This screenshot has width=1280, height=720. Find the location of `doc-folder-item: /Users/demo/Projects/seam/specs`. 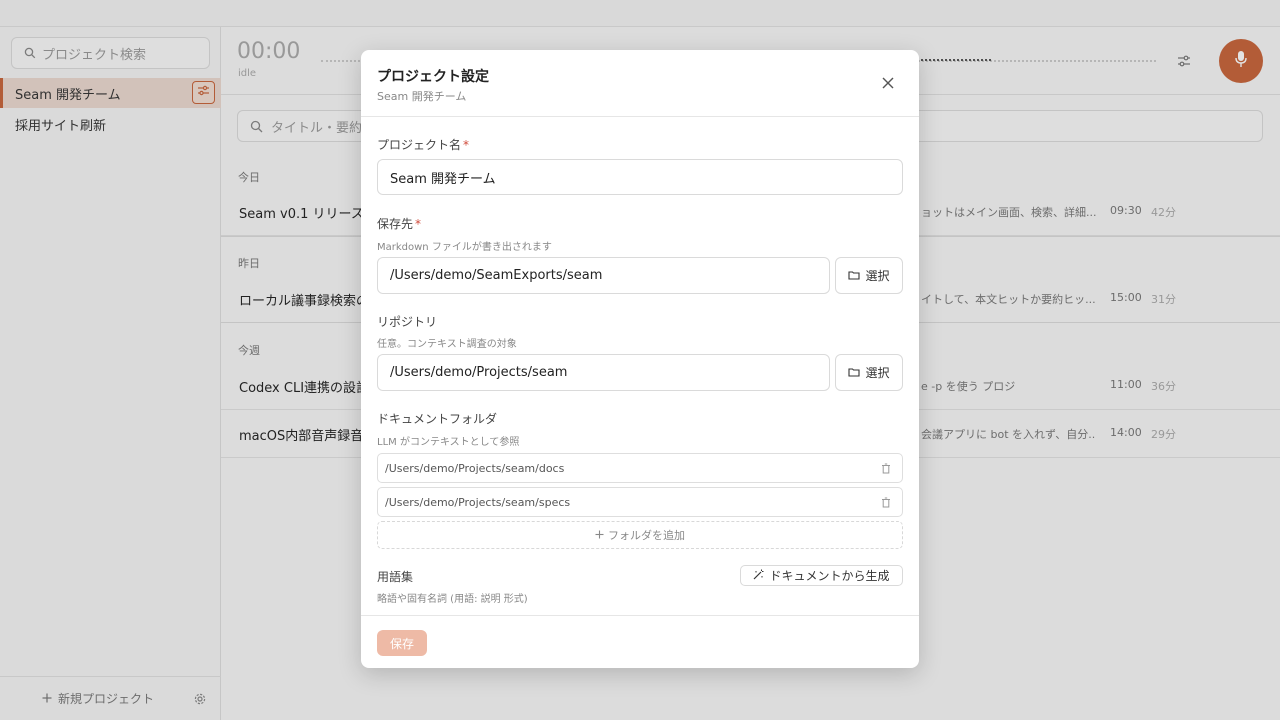

doc-folder-item: /Users/demo/Projects/seam/specs is located at coordinates (640, 502).